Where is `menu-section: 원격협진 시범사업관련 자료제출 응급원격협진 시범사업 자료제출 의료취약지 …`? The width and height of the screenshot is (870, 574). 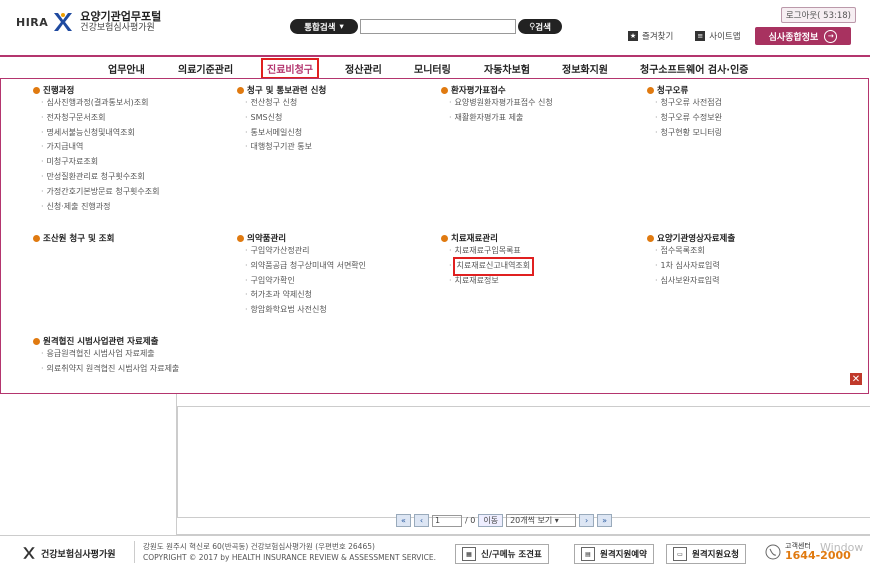 menu-section: 원격협진 시범사업관련 자료제출 응급원격협진 시범사업 자료제출 의료취약지 … is located at coordinates (106, 356).